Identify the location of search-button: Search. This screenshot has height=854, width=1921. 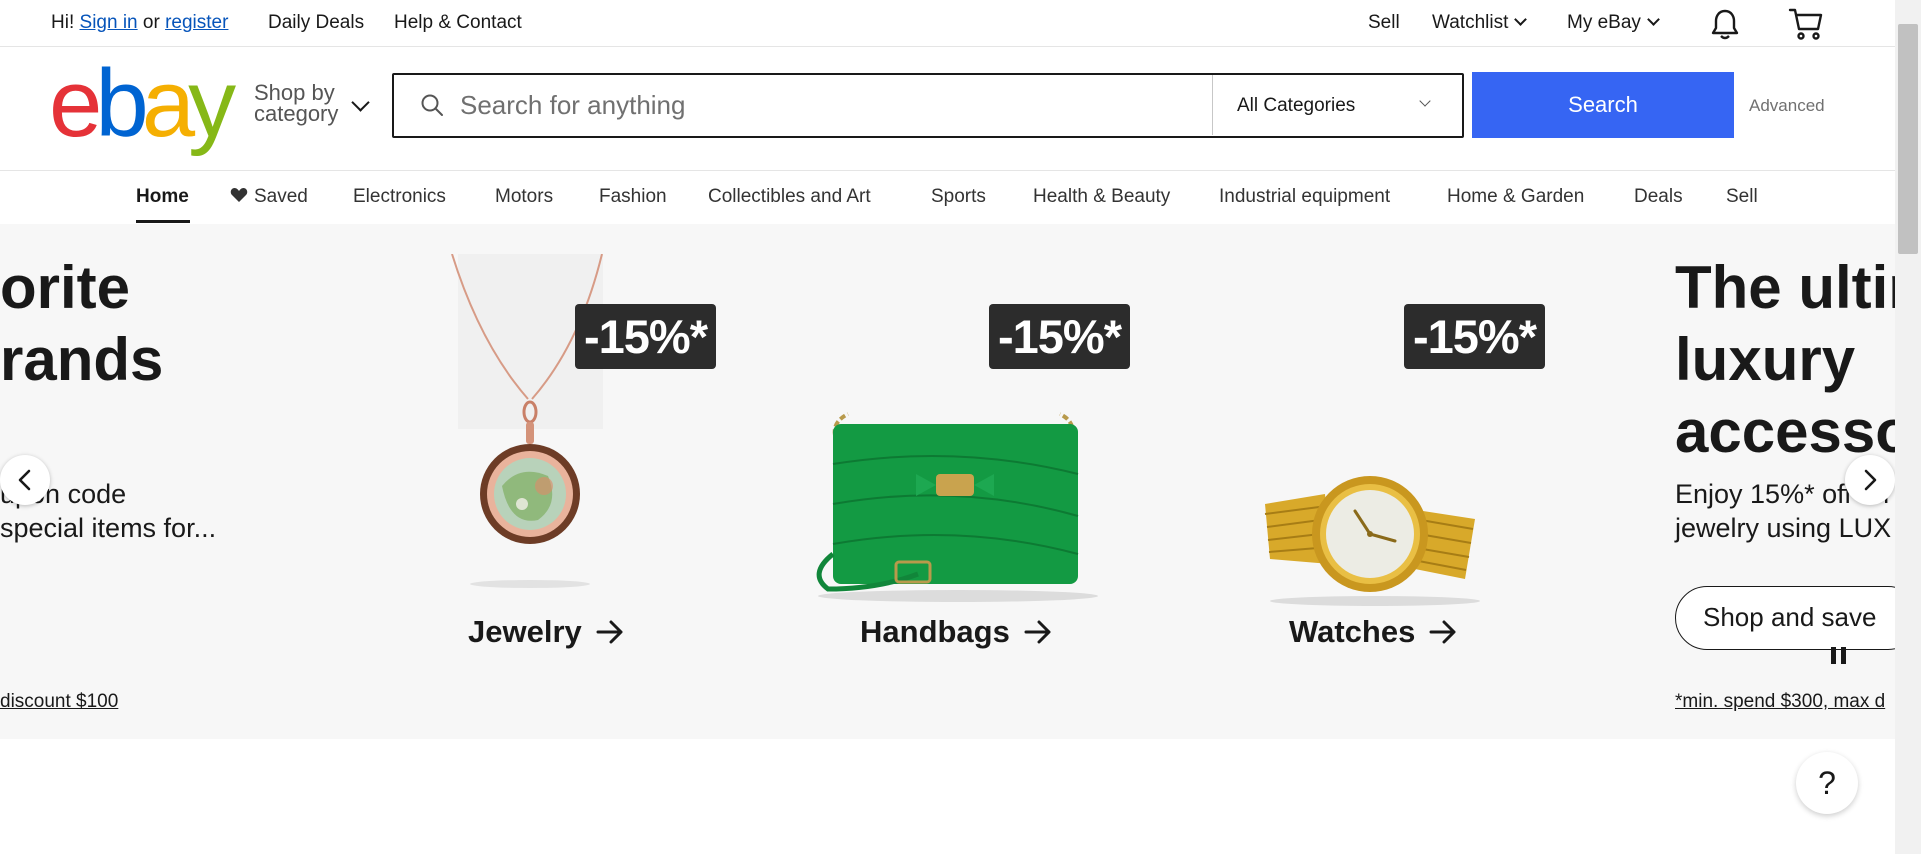
(1603, 105).